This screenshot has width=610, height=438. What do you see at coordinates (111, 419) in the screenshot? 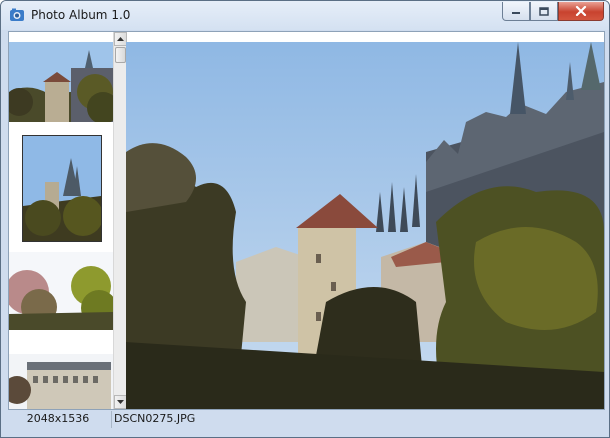
I see `status-separator` at bounding box center [111, 419].